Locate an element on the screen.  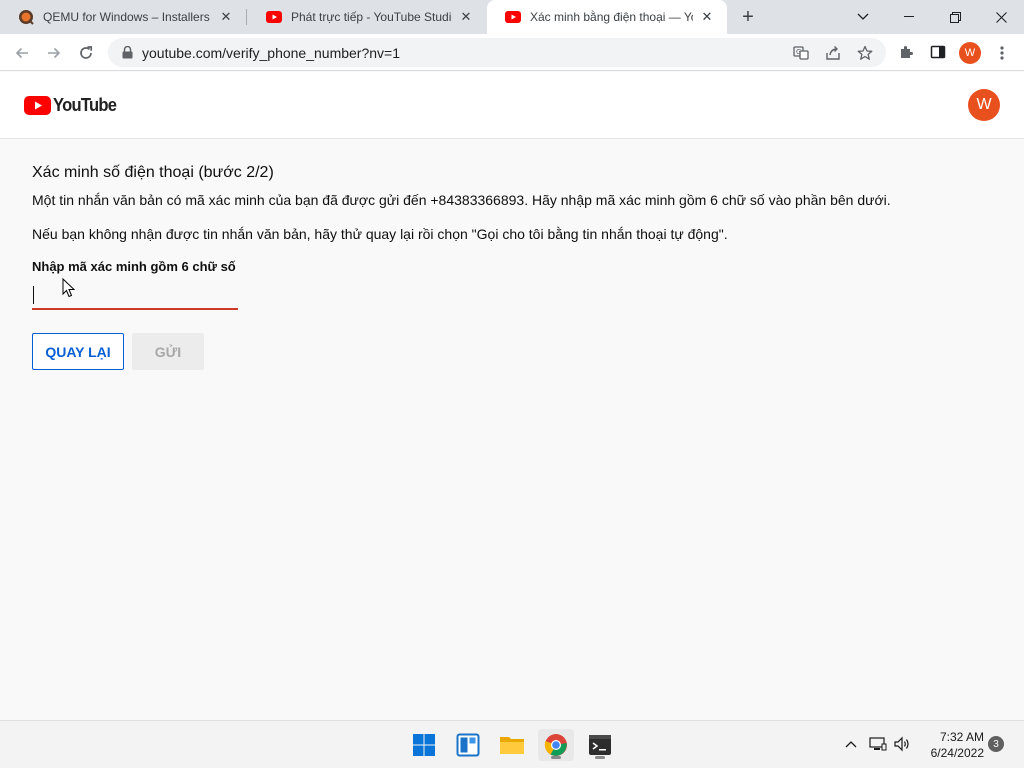
clock-time: 7:32 AM is located at coordinates (961, 737).